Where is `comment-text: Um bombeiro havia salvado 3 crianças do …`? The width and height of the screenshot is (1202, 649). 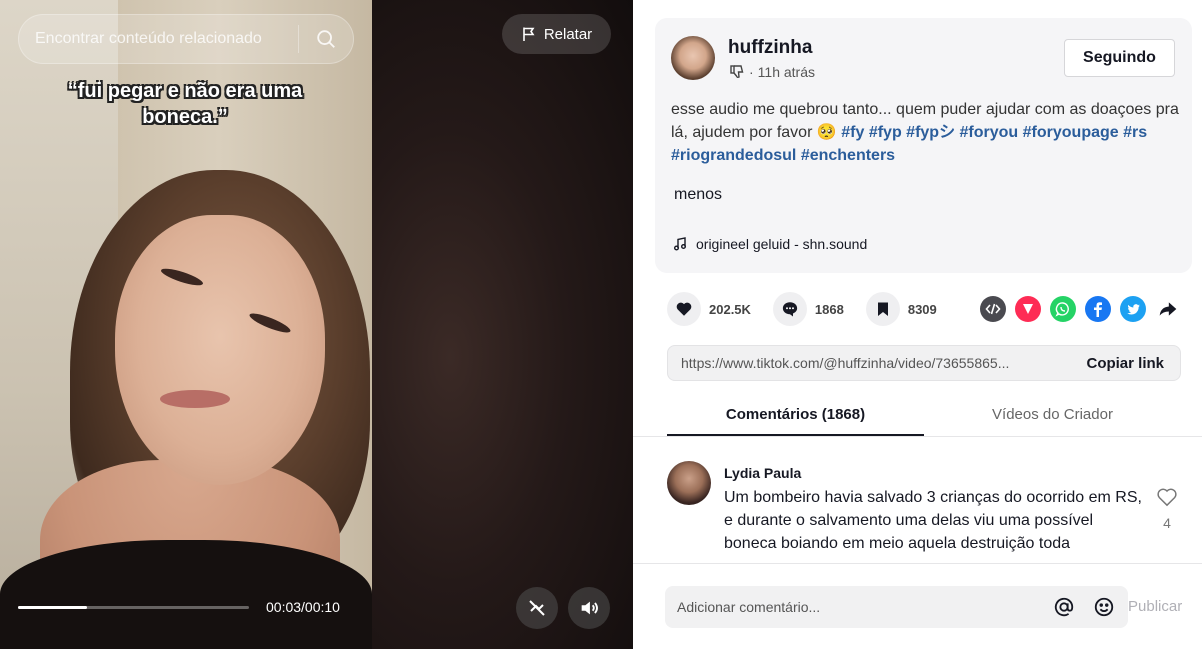 comment-text: Um bombeiro havia salvado 3 crianças do … is located at coordinates (933, 520).